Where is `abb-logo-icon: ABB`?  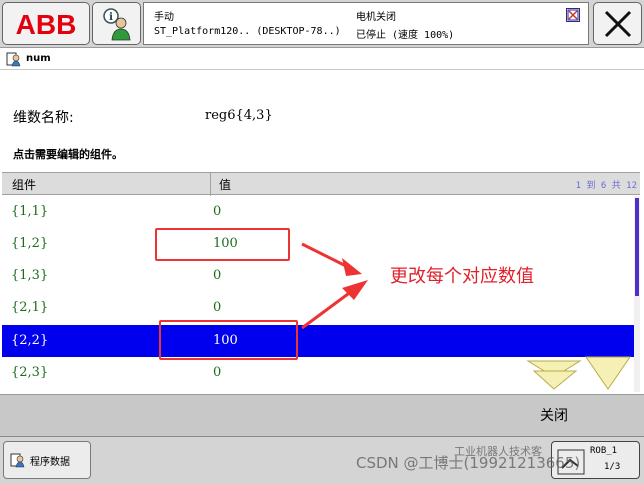
abb-logo-icon: ABB is located at coordinates (46, 24).